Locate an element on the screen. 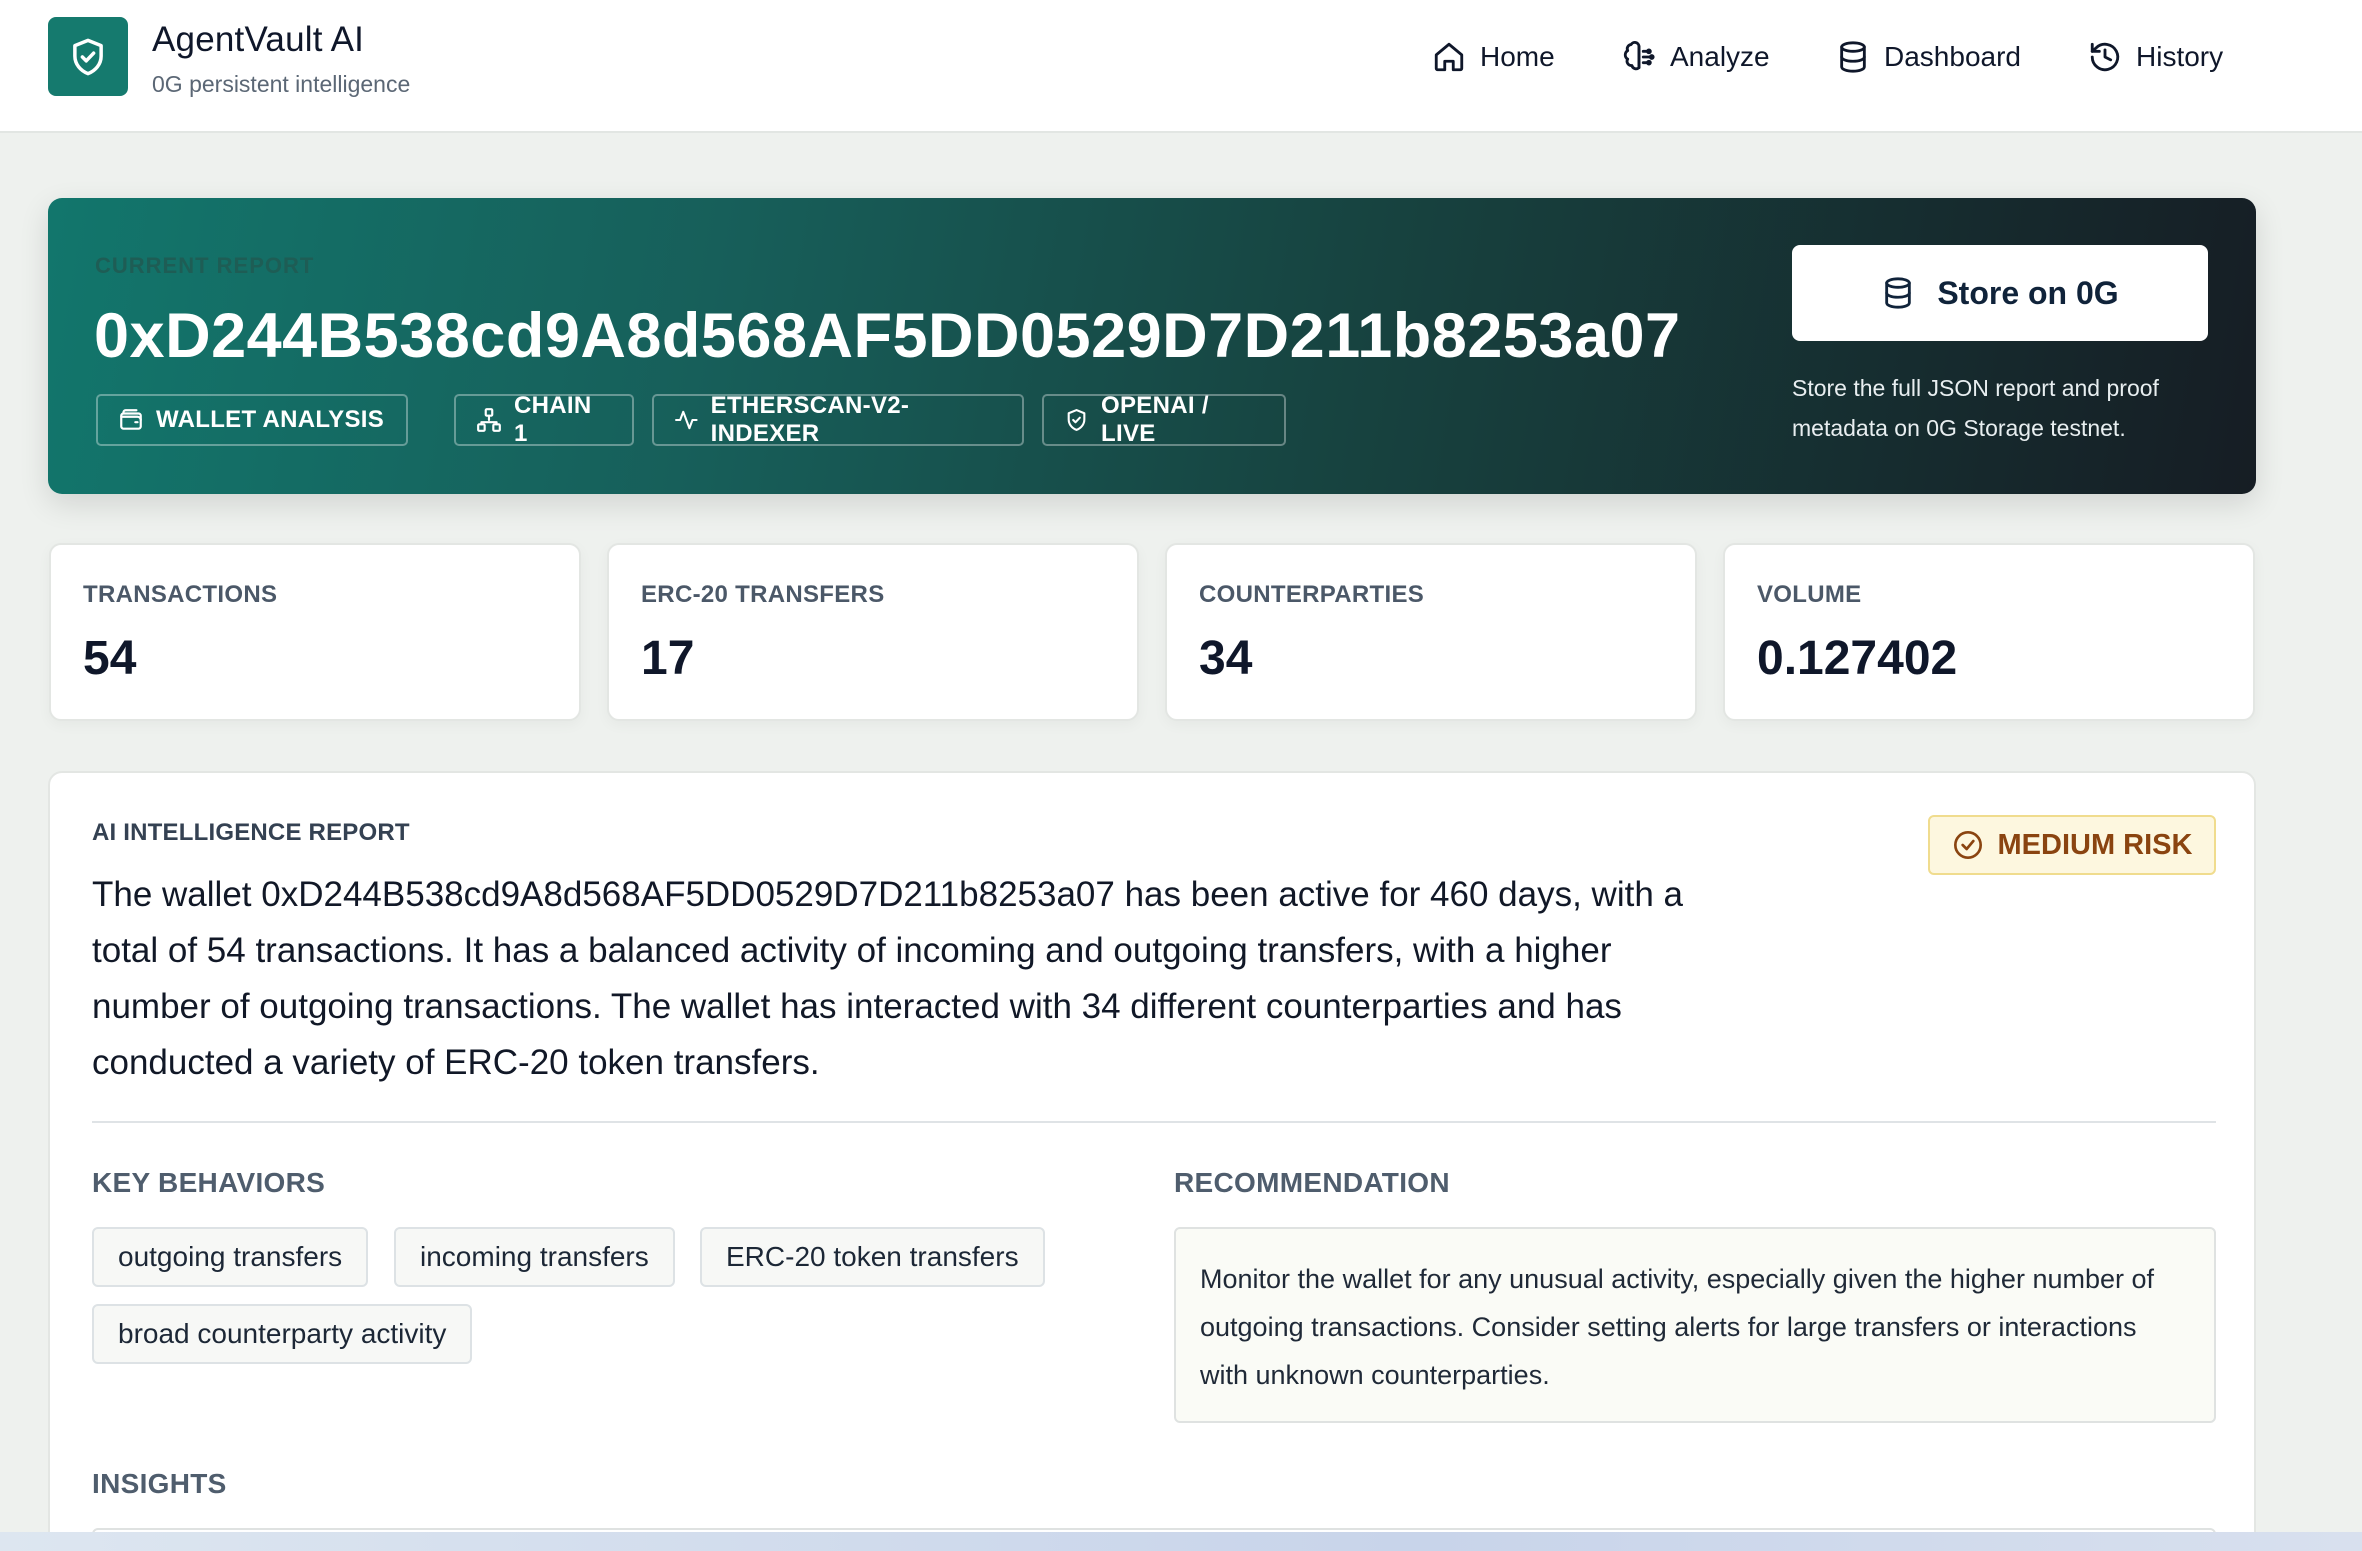 The width and height of the screenshot is (2362, 1551). nav-analyze: Analyze is located at coordinates (1696, 57).